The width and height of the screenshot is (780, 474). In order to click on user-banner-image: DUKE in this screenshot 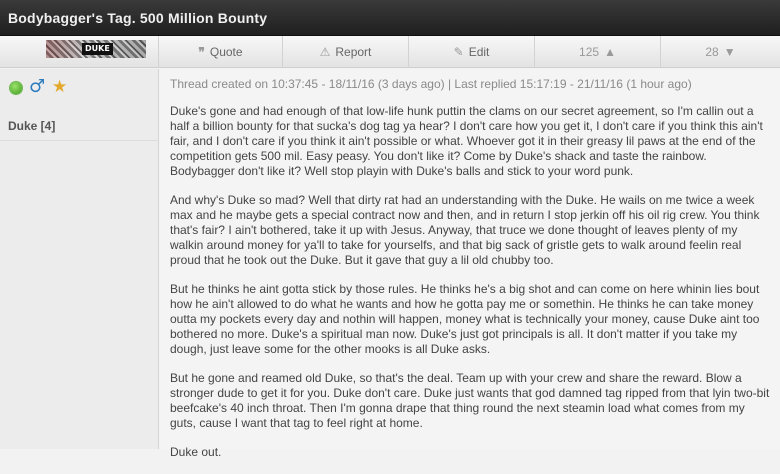, I will do `click(96, 49)`.